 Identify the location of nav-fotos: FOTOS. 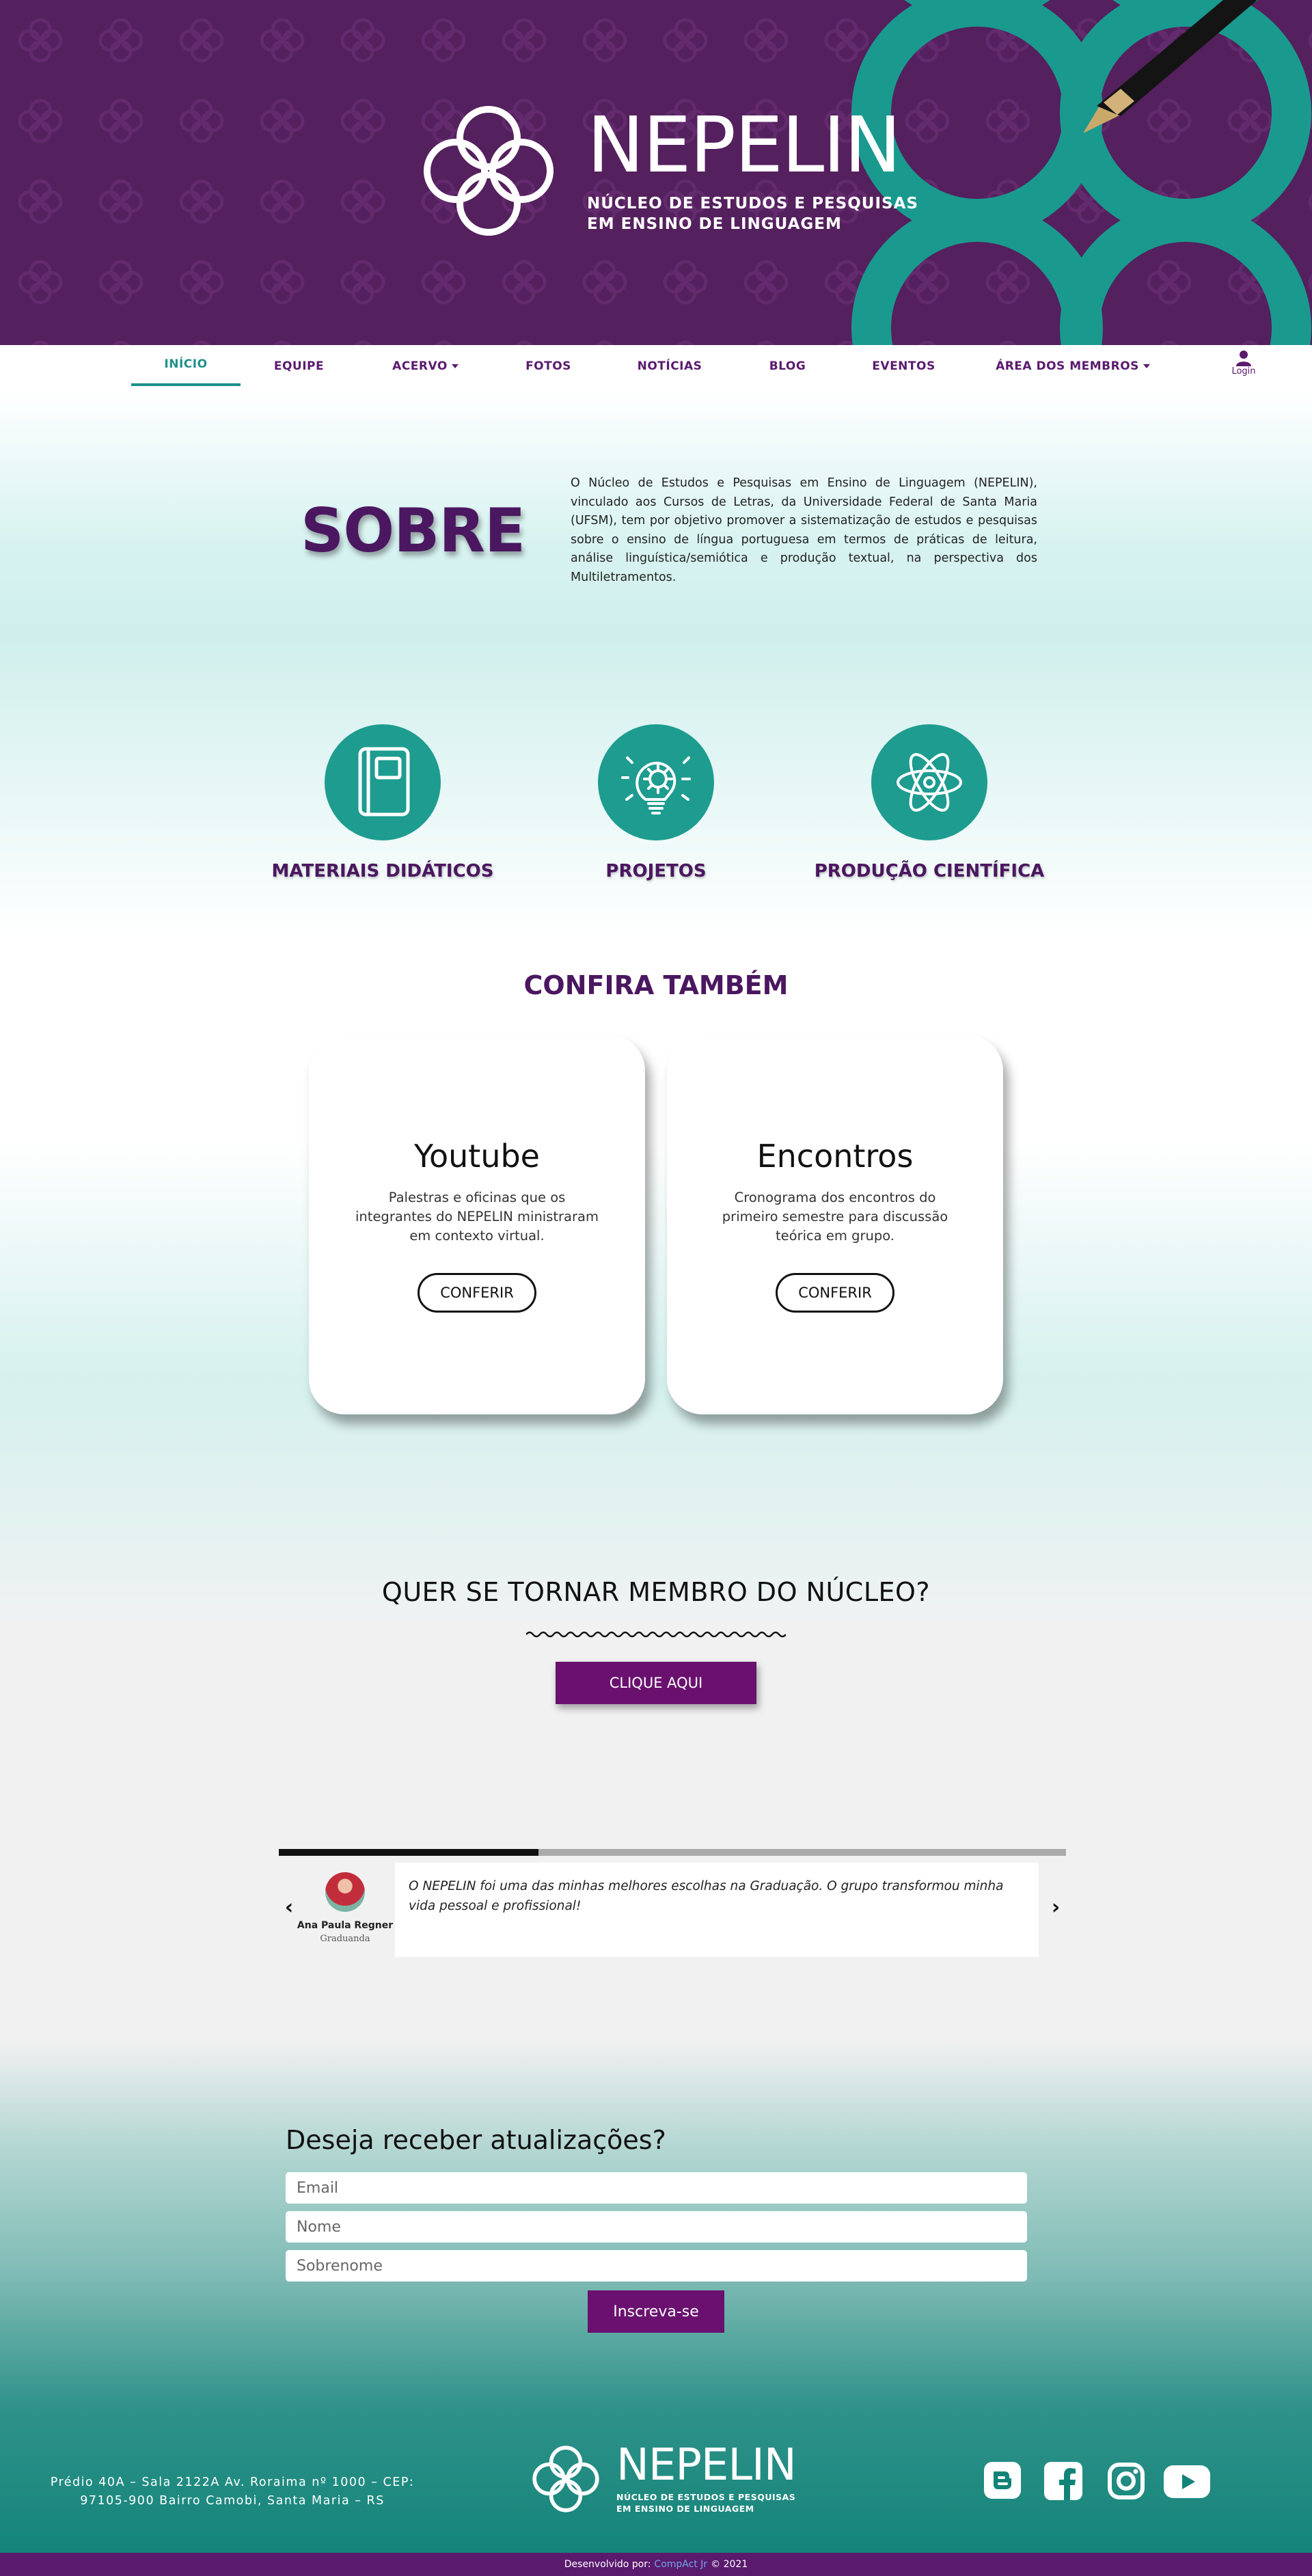
(548, 366).